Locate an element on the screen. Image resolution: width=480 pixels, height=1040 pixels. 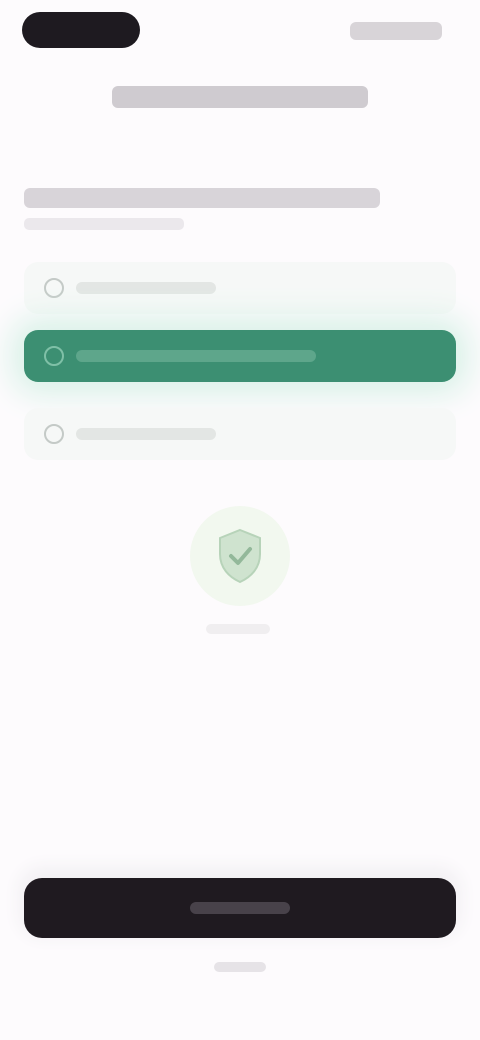
radio-selected-icon is located at coordinates (54, 356).